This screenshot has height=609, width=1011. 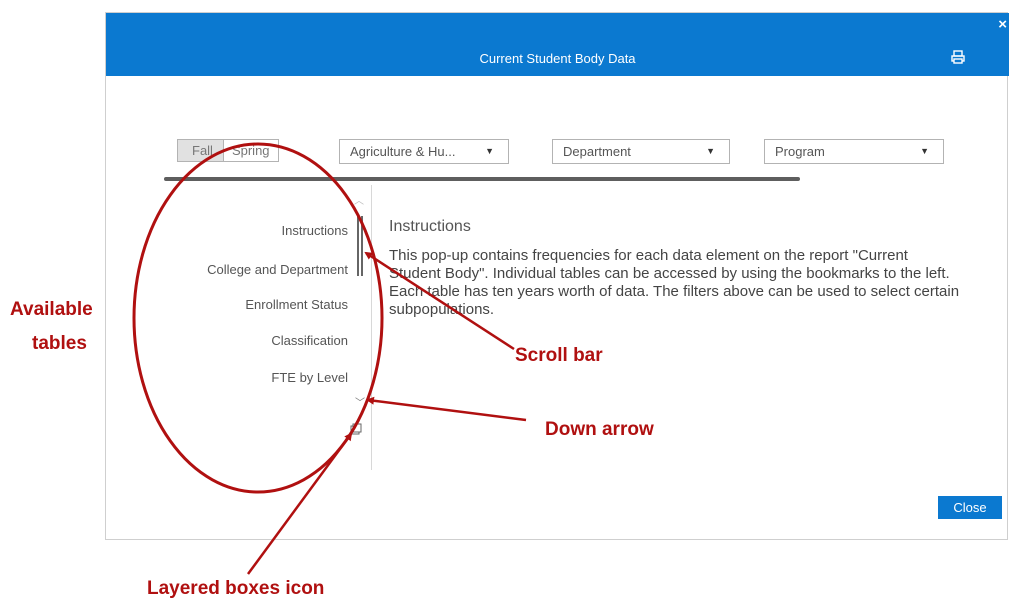 I want to click on bookmark-item: Enrollment Status, so click(x=296, y=304).